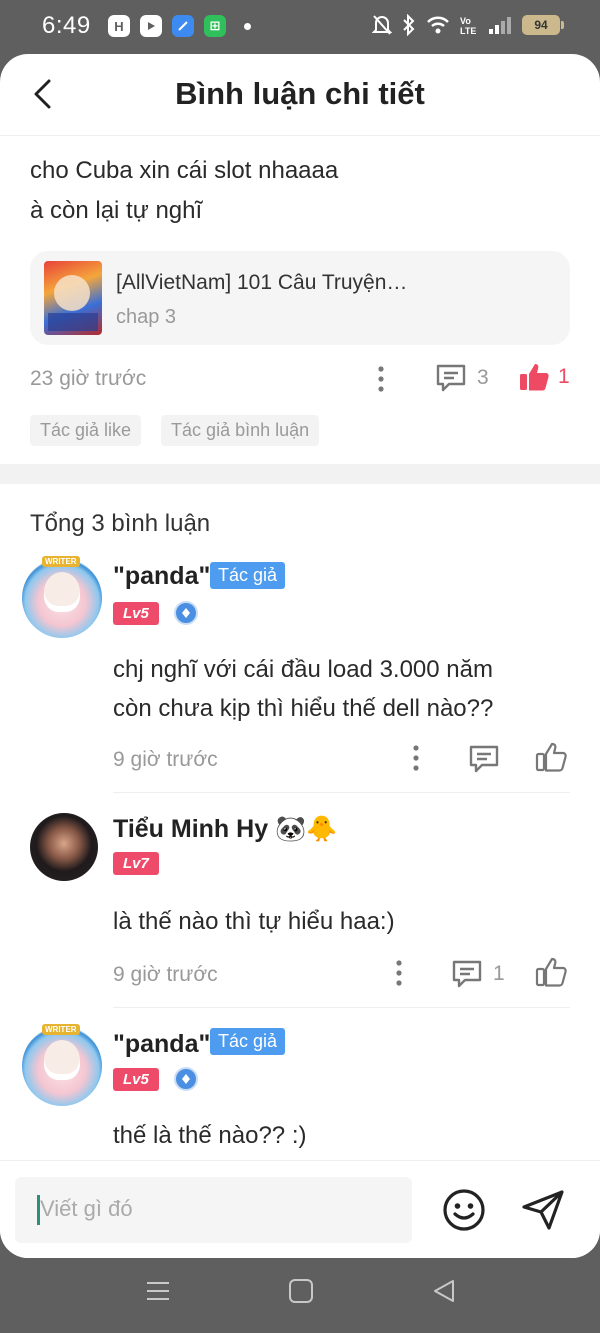  Describe the element at coordinates (151, 26) in the screenshot. I see `youtube-icon` at that location.